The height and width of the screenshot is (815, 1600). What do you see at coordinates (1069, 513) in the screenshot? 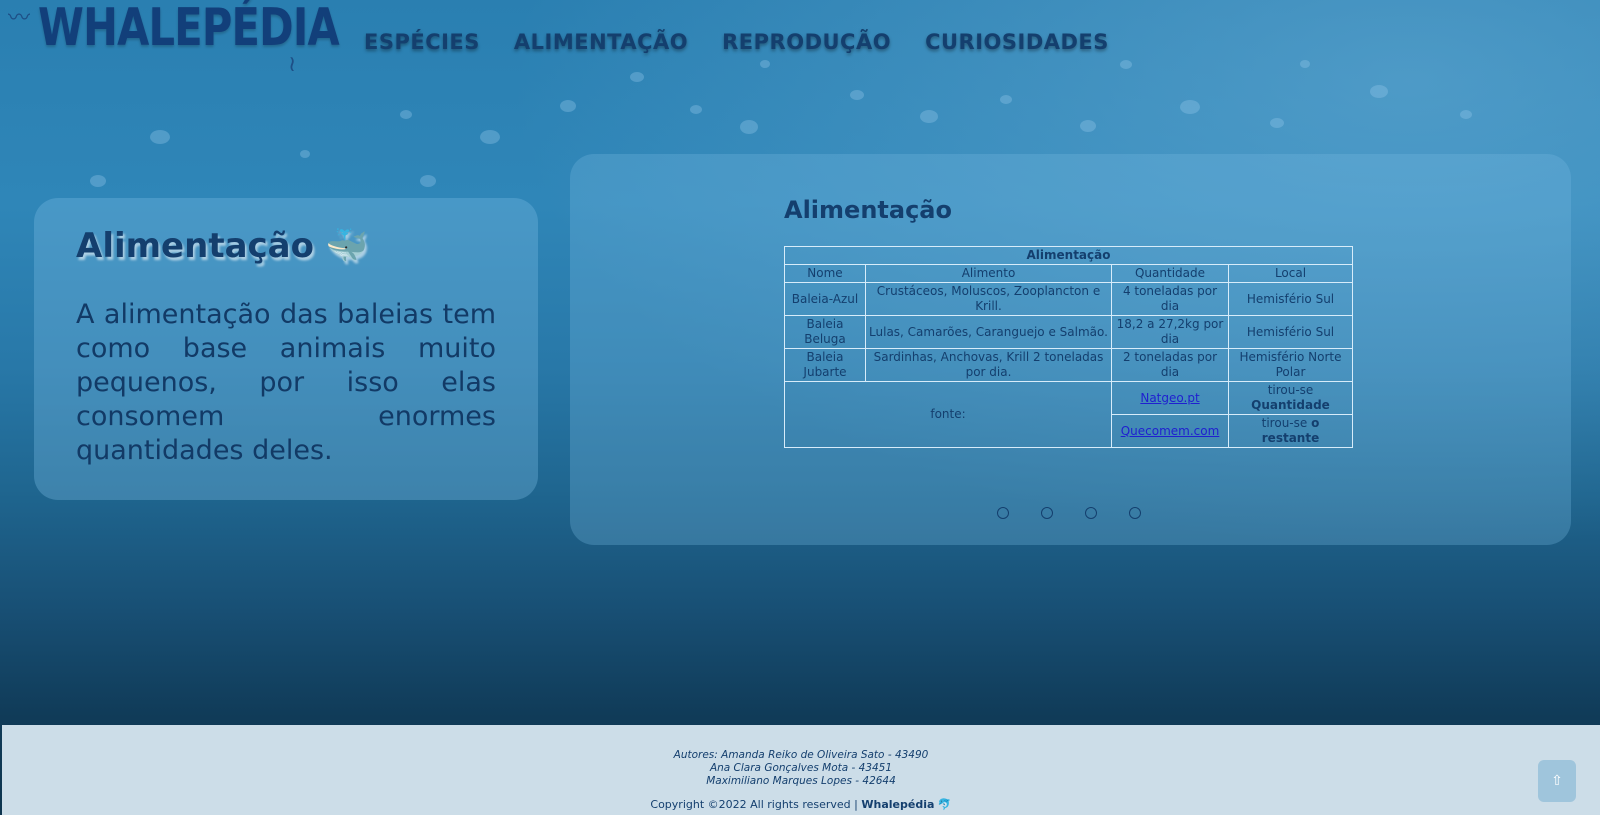
I see `carousel-dots` at bounding box center [1069, 513].